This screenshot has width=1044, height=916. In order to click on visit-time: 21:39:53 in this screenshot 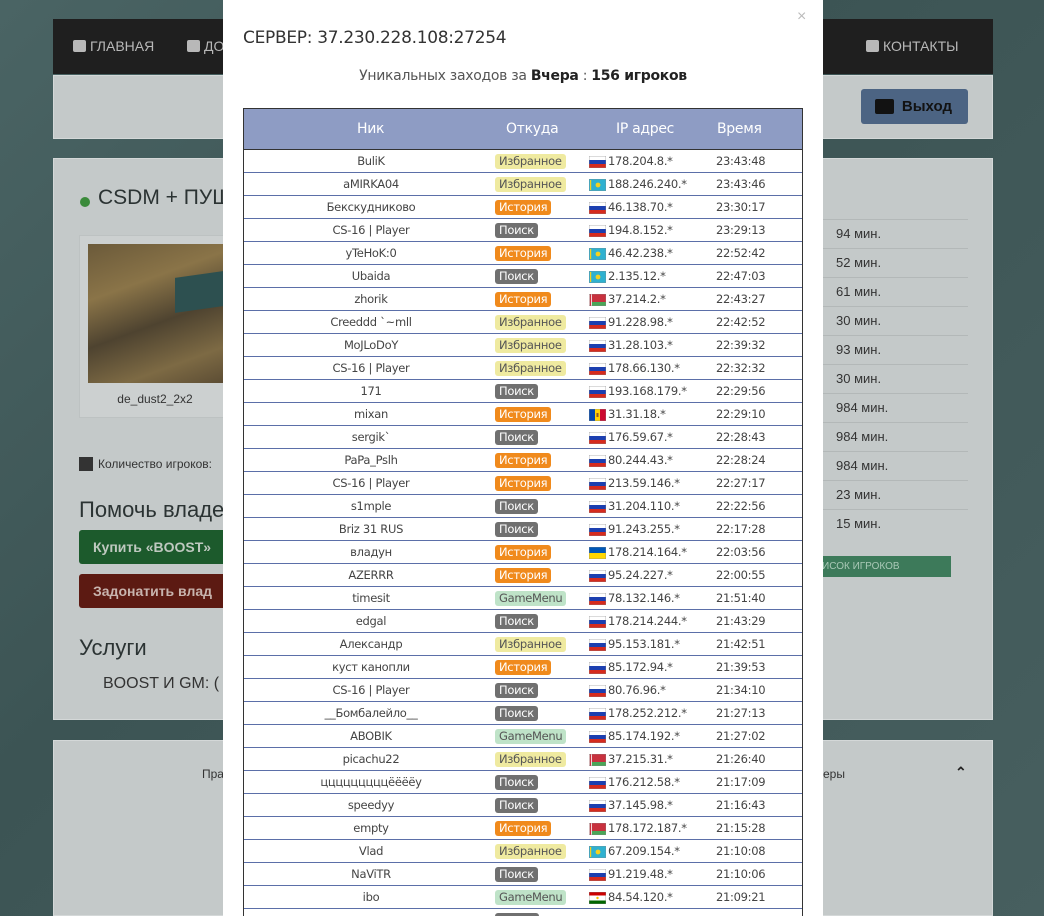, I will do `click(741, 667)`.